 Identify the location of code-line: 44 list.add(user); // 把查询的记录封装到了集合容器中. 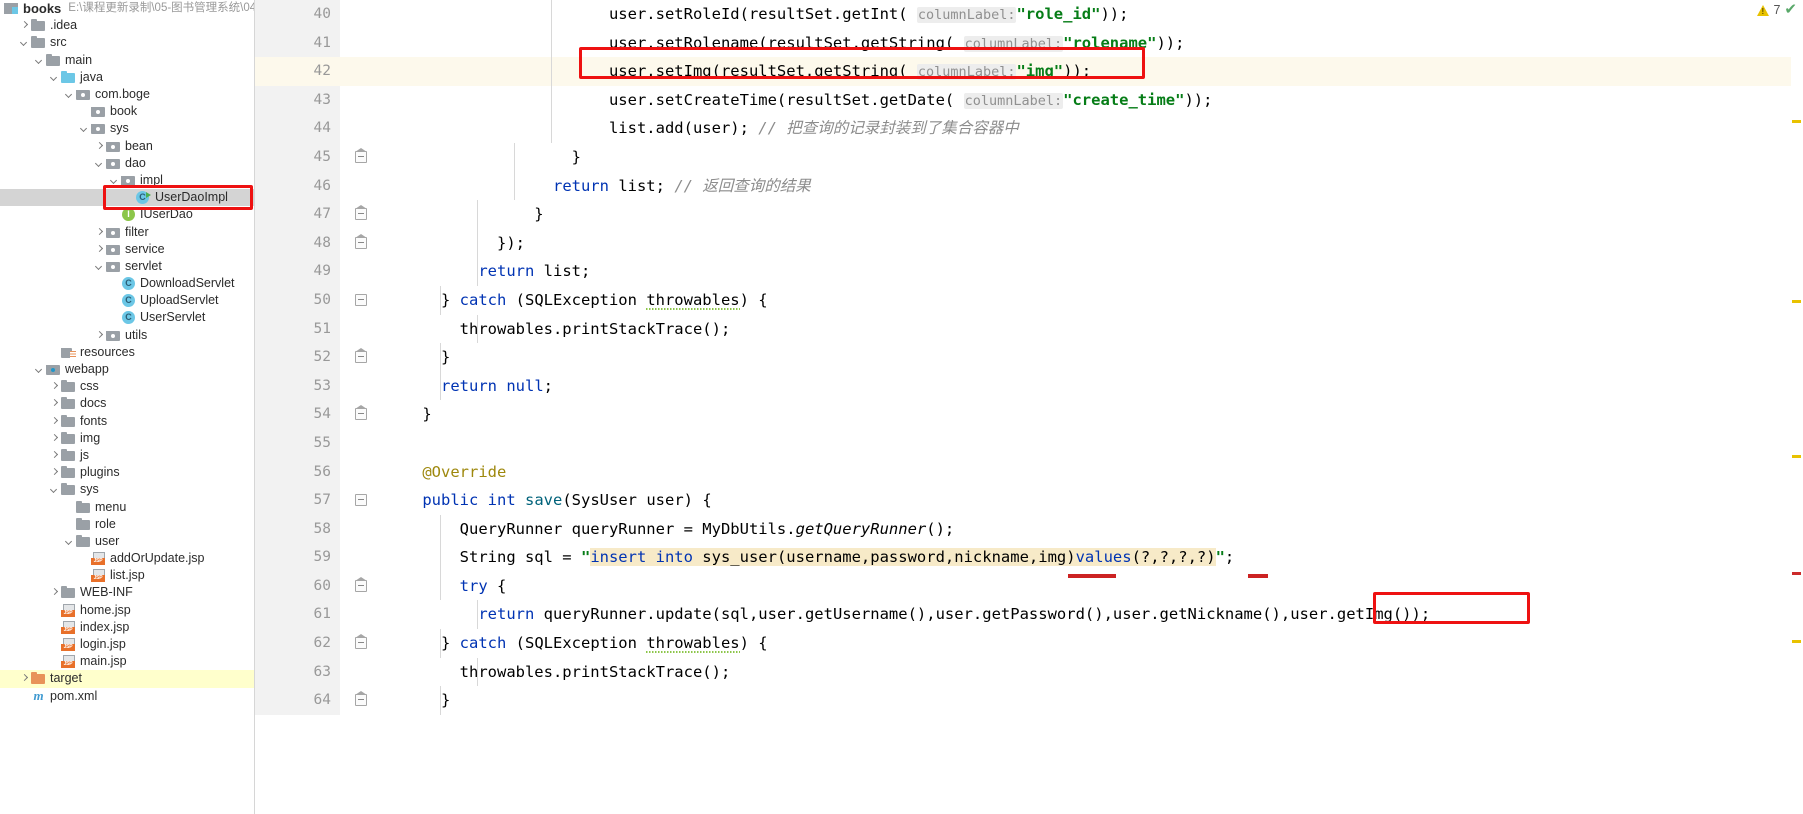
(1029, 128).